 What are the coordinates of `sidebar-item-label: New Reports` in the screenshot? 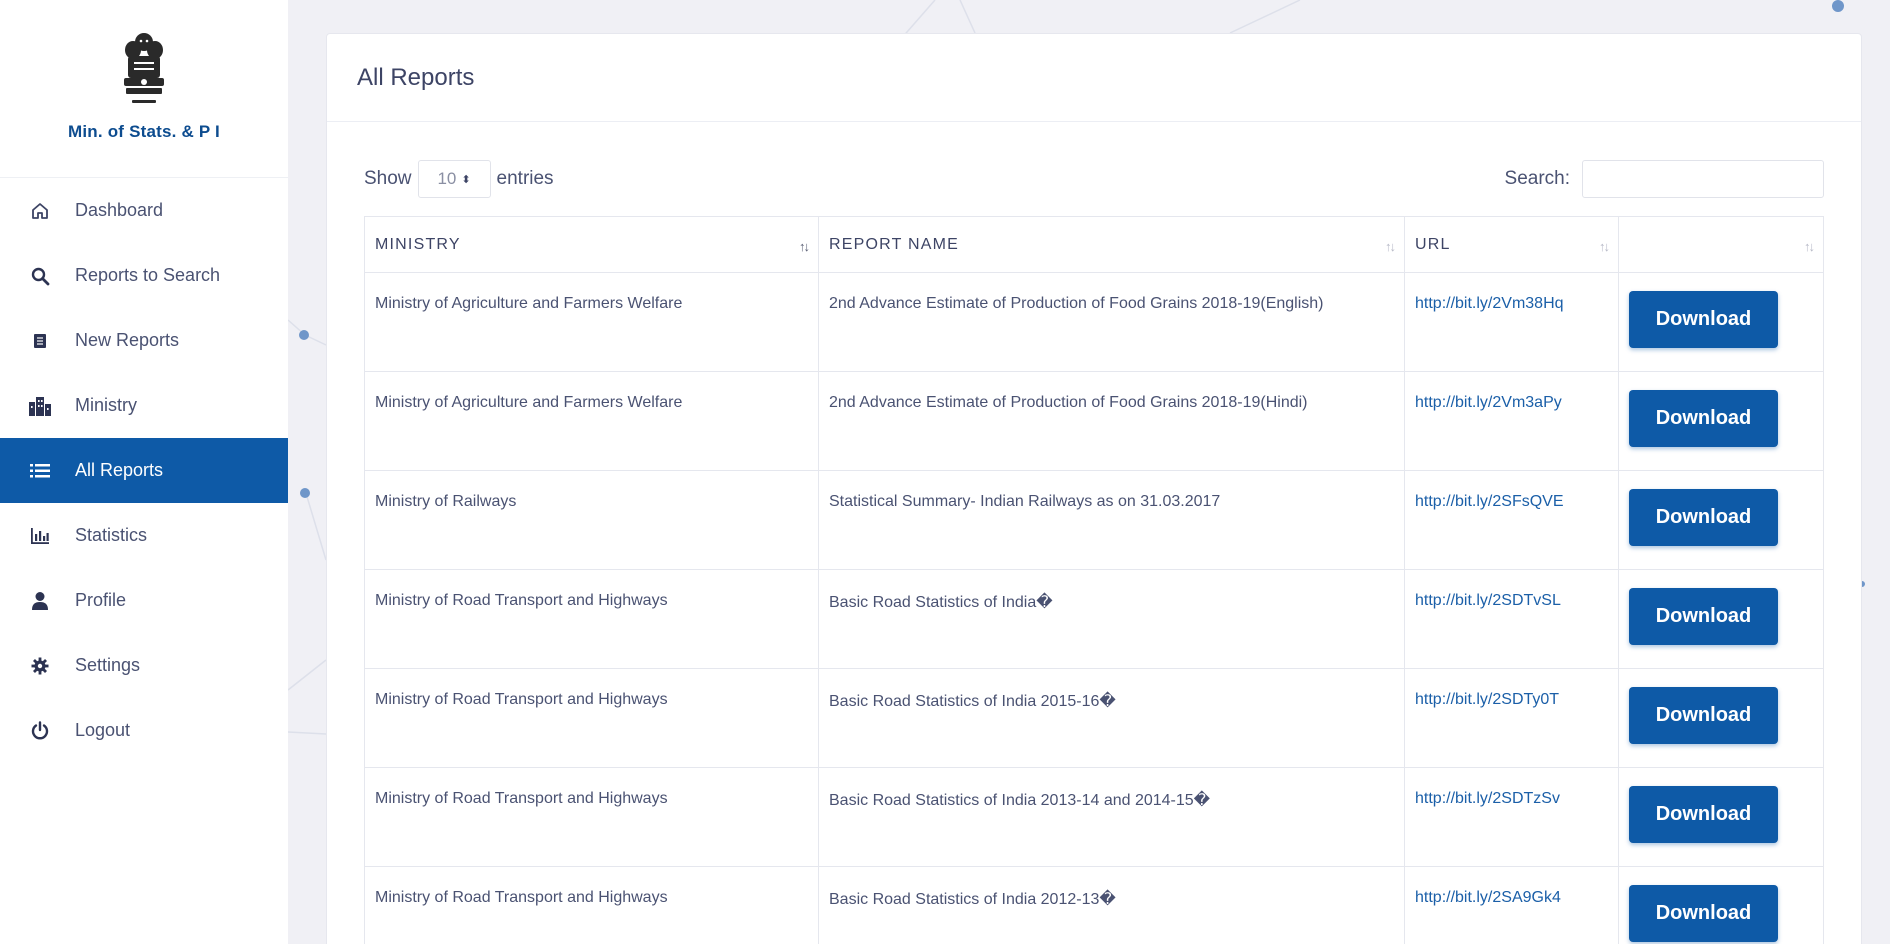 It's located at (127, 340).